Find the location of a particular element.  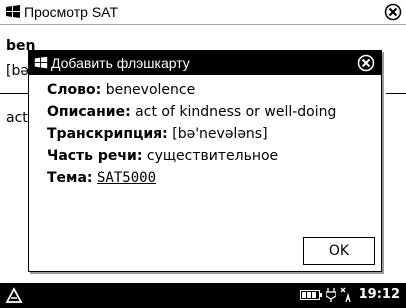

field-value: [bə'nevələns] is located at coordinates (220, 134).